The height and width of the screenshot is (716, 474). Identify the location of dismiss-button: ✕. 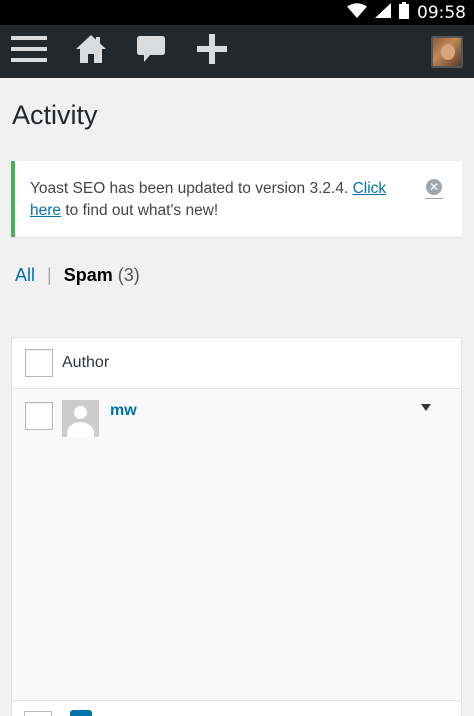
(434, 188).